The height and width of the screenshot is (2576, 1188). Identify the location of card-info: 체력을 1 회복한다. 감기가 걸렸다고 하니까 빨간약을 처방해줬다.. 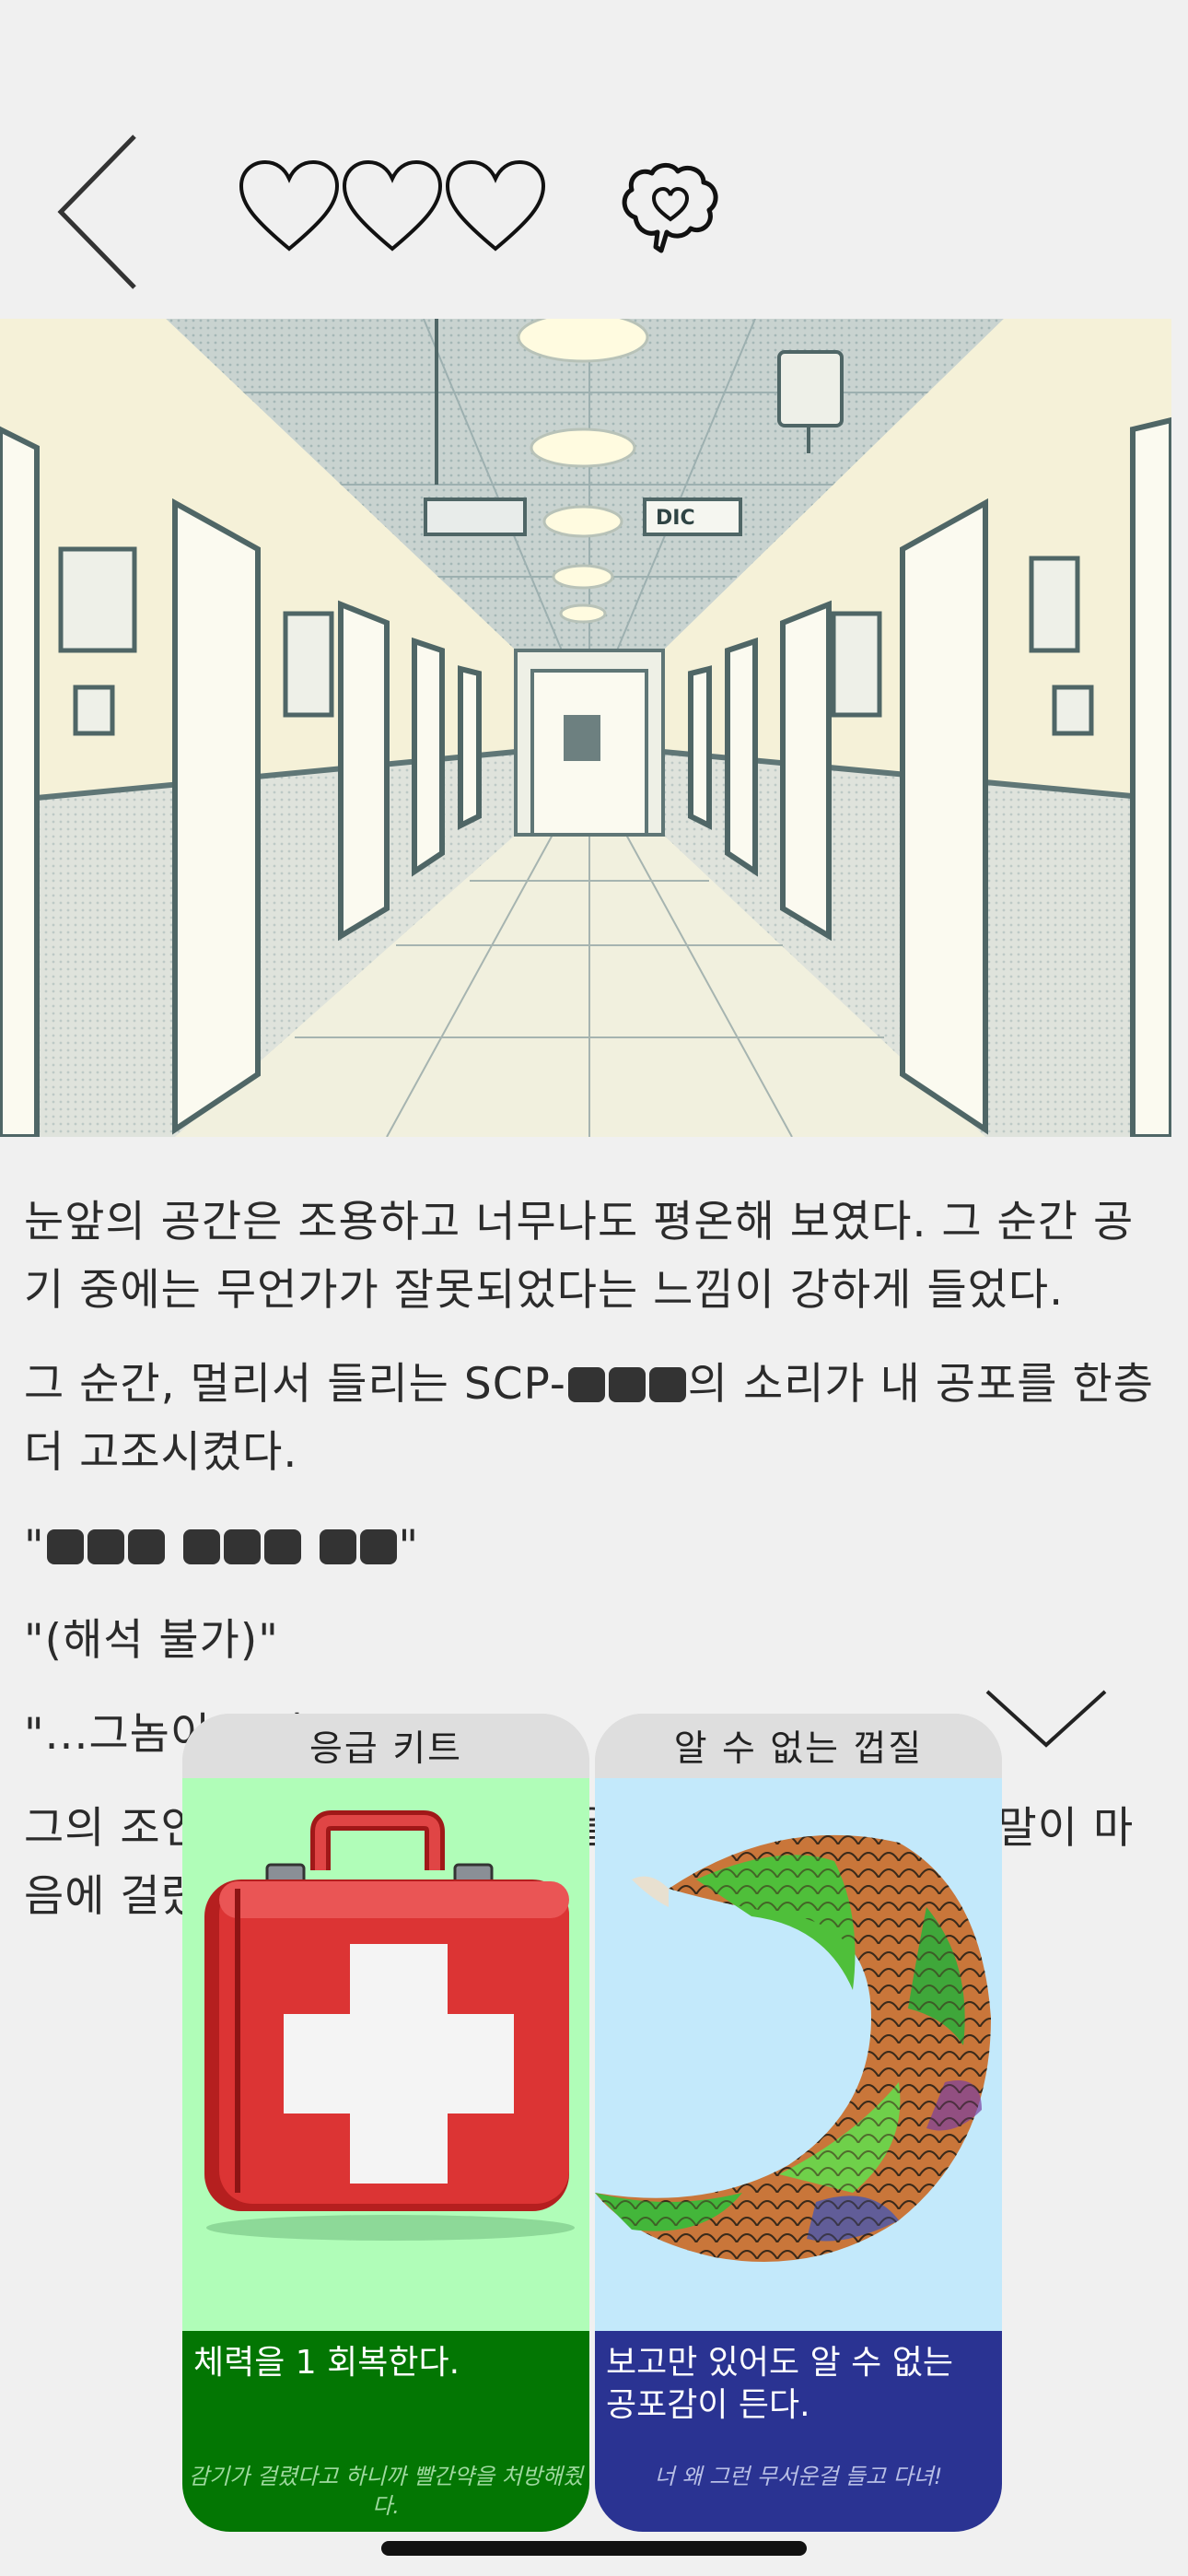
(386, 2431).